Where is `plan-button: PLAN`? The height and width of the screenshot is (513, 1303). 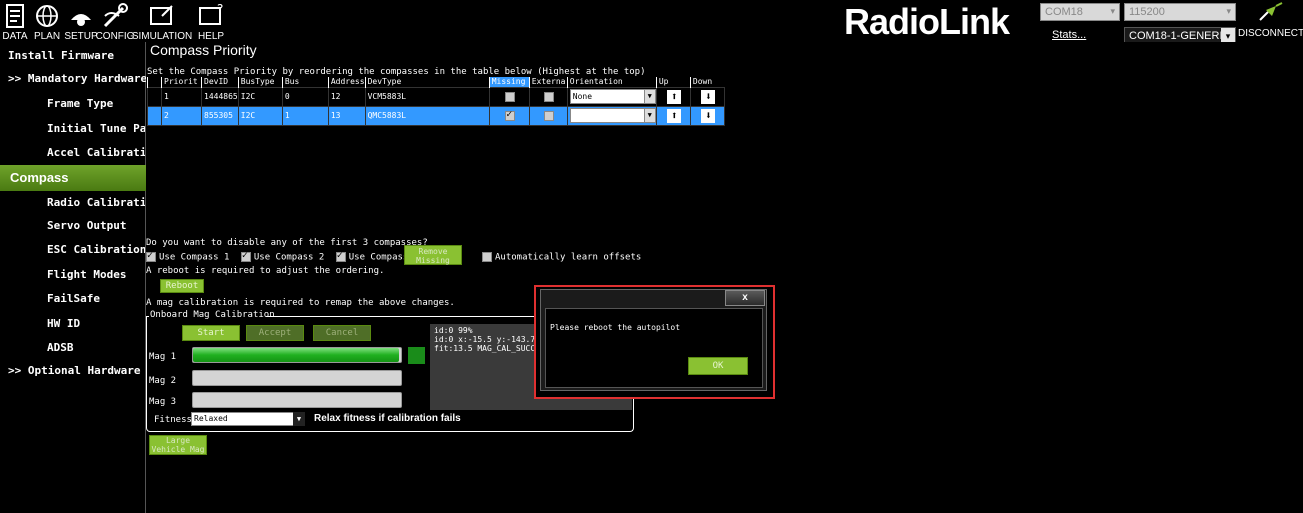
plan-button: PLAN is located at coordinates (47, 21).